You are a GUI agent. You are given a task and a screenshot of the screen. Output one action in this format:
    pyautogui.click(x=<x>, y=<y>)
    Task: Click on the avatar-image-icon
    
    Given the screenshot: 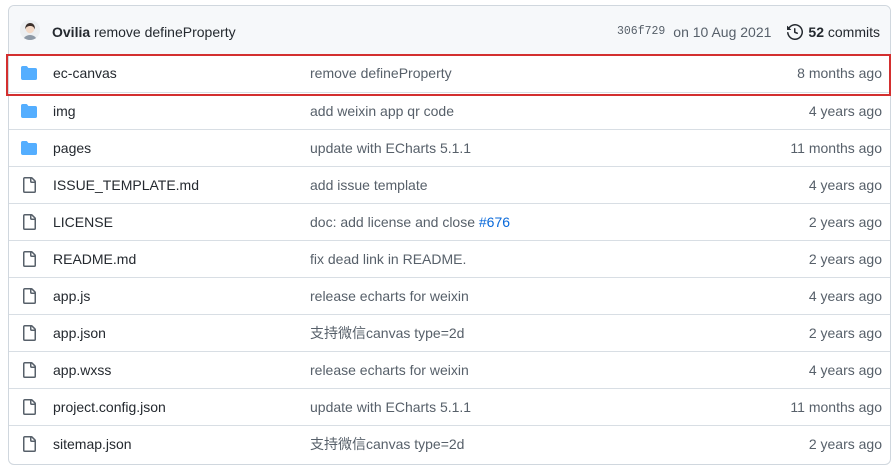 What is the action you would take?
    pyautogui.click(x=30, y=30)
    